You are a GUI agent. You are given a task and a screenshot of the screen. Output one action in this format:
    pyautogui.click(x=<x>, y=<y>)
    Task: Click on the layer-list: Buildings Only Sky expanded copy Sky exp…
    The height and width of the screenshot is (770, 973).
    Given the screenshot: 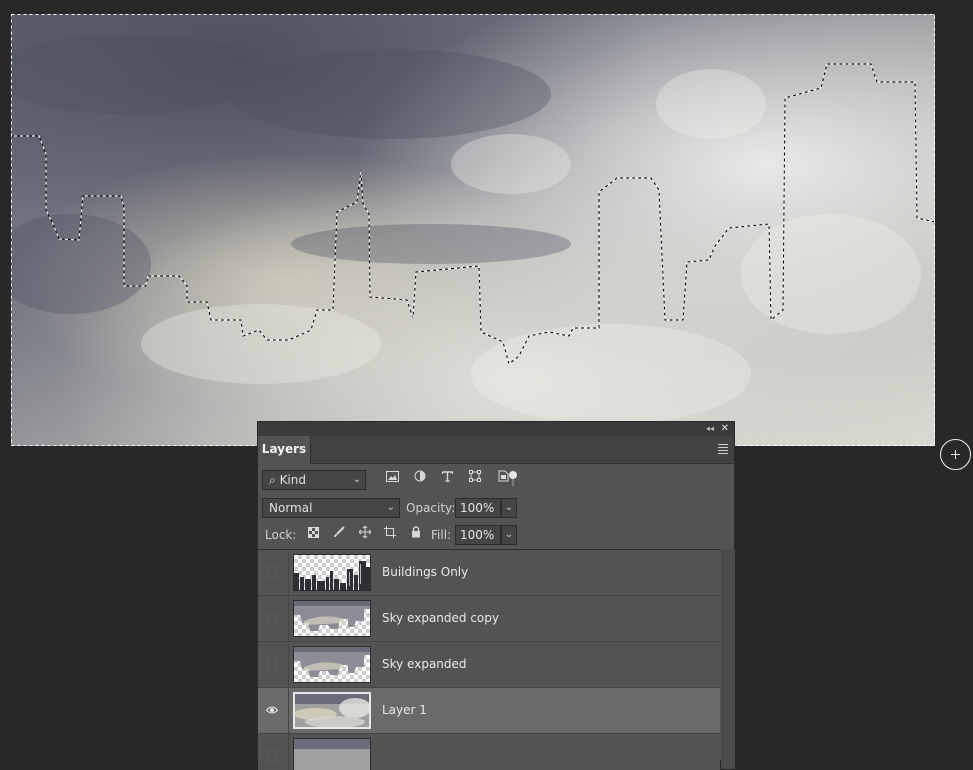 What is the action you would take?
    pyautogui.click(x=489, y=659)
    